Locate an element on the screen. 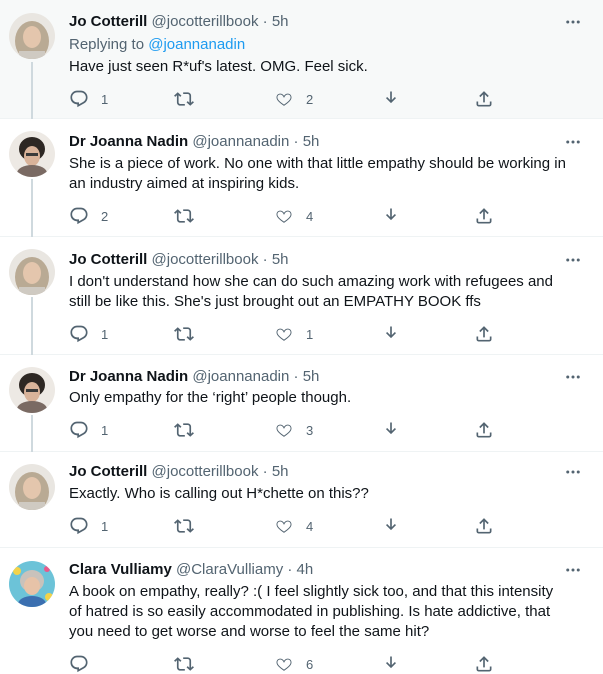 The image size is (603, 674). reply-count: 1 is located at coordinates (105, 526).